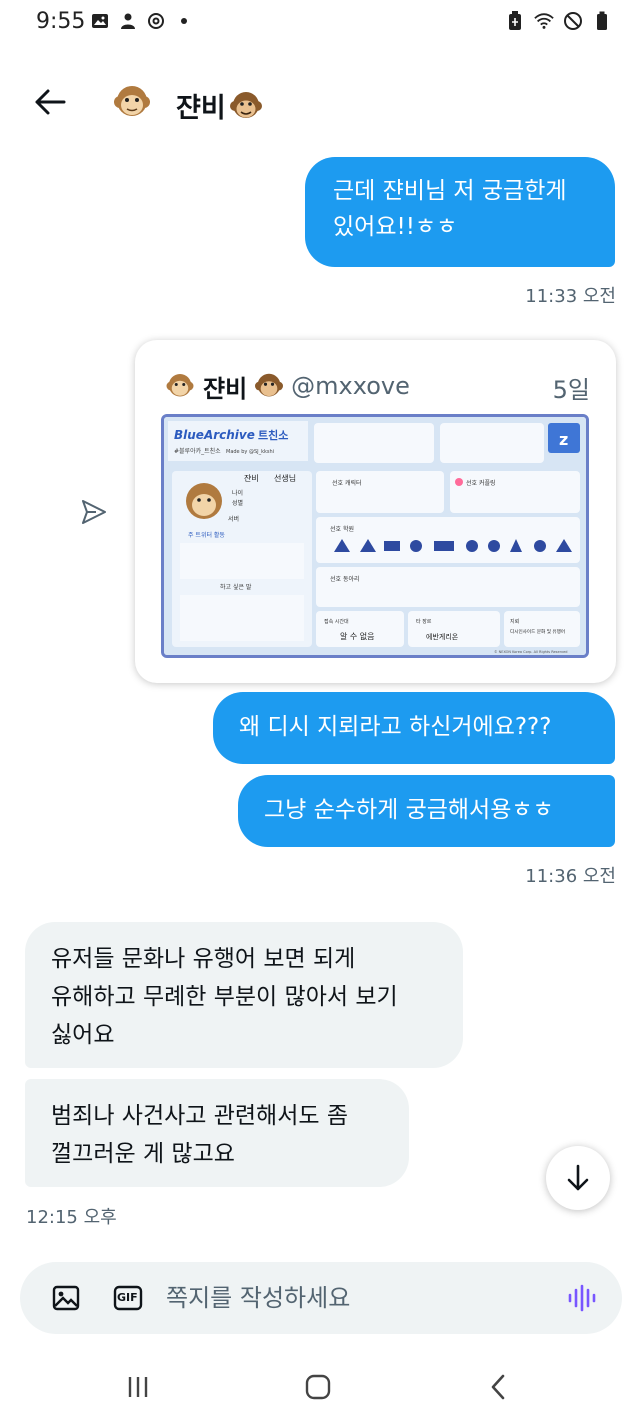 This screenshot has width=640, height=1422. I want to click on chevron-left-icon, so click(498, 1387).